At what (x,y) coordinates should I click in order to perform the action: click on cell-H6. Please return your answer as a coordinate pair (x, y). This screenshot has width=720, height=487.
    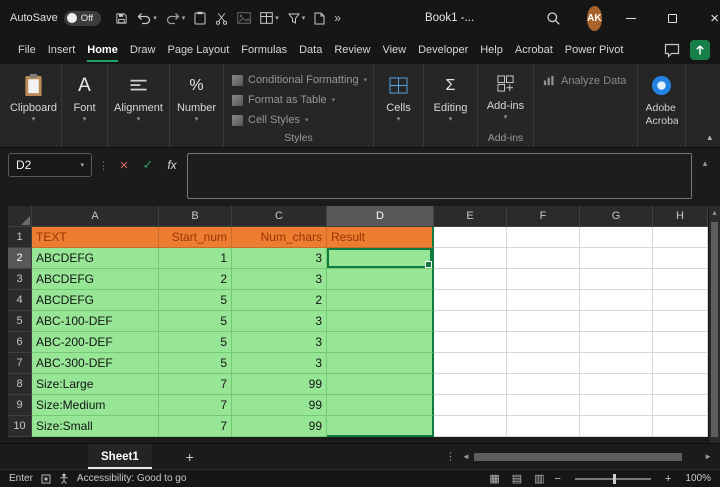
    Looking at the image, I should click on (680, 342).